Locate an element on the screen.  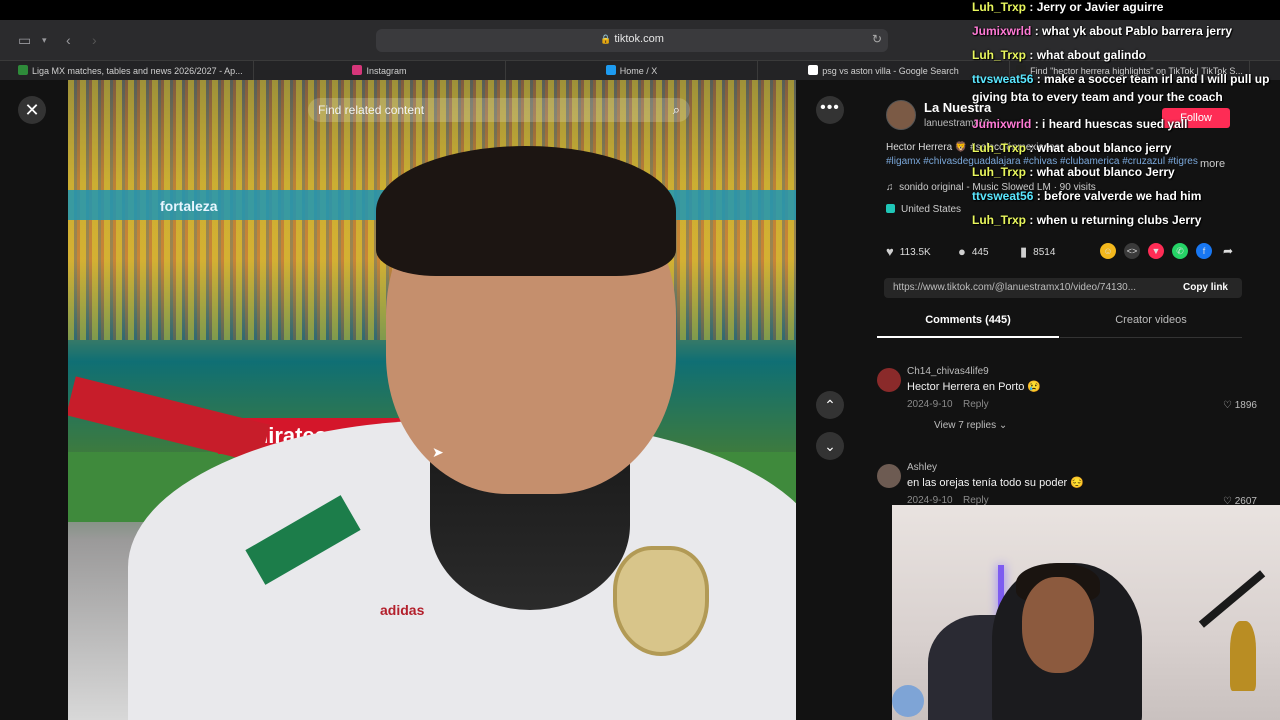
comment-text: Hector Herrera en Porto 😢 is located at coordinates (974, 387).